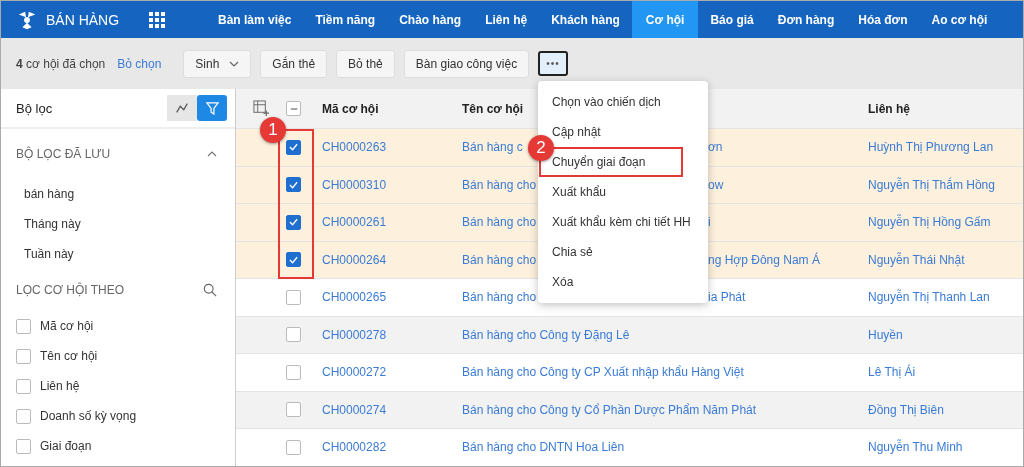  Describe the element at coordinates (546, 334) in the screenshot. I see `opportunity-name-link: Bán hàng cho Công ty Đặng Lê` at that location.